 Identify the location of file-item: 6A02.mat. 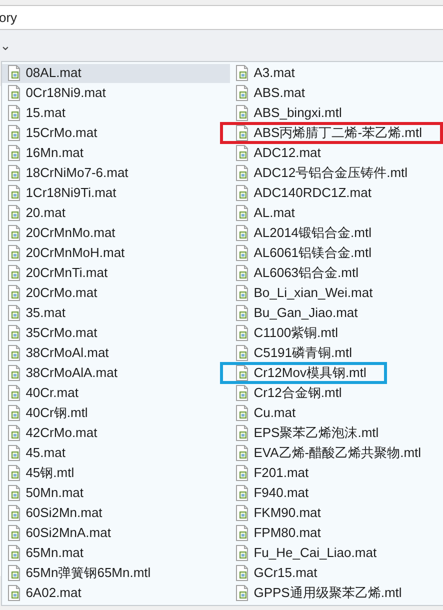
(44, 593).